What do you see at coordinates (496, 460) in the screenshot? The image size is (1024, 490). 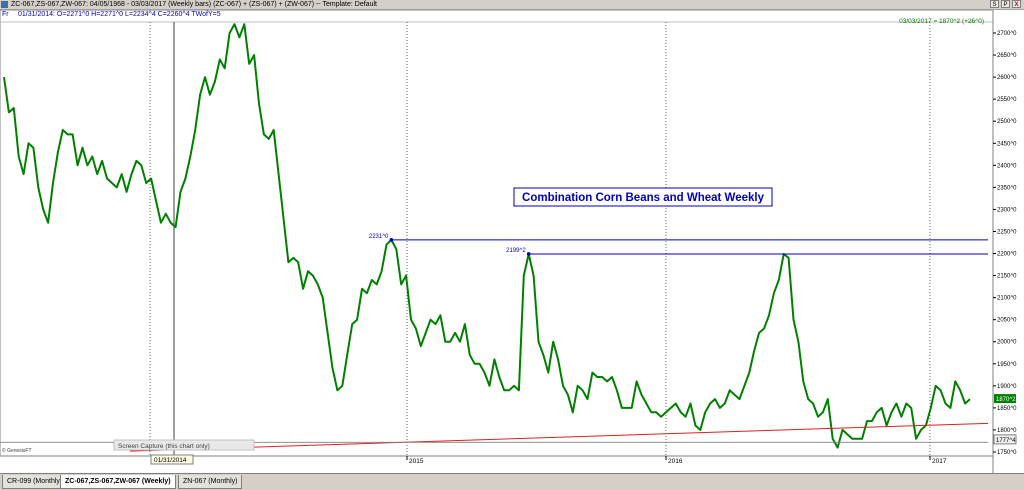 I see `x-axis: 2015 2016 2017` at bounding box center [496, 460].